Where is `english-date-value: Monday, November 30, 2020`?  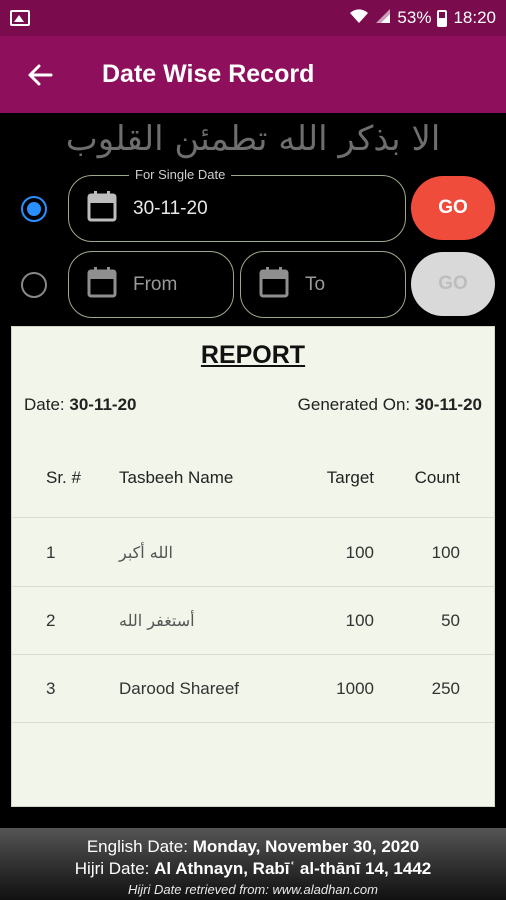 english-date-value: Monday, November 30, 2020 is located at coordinates (306, 846).